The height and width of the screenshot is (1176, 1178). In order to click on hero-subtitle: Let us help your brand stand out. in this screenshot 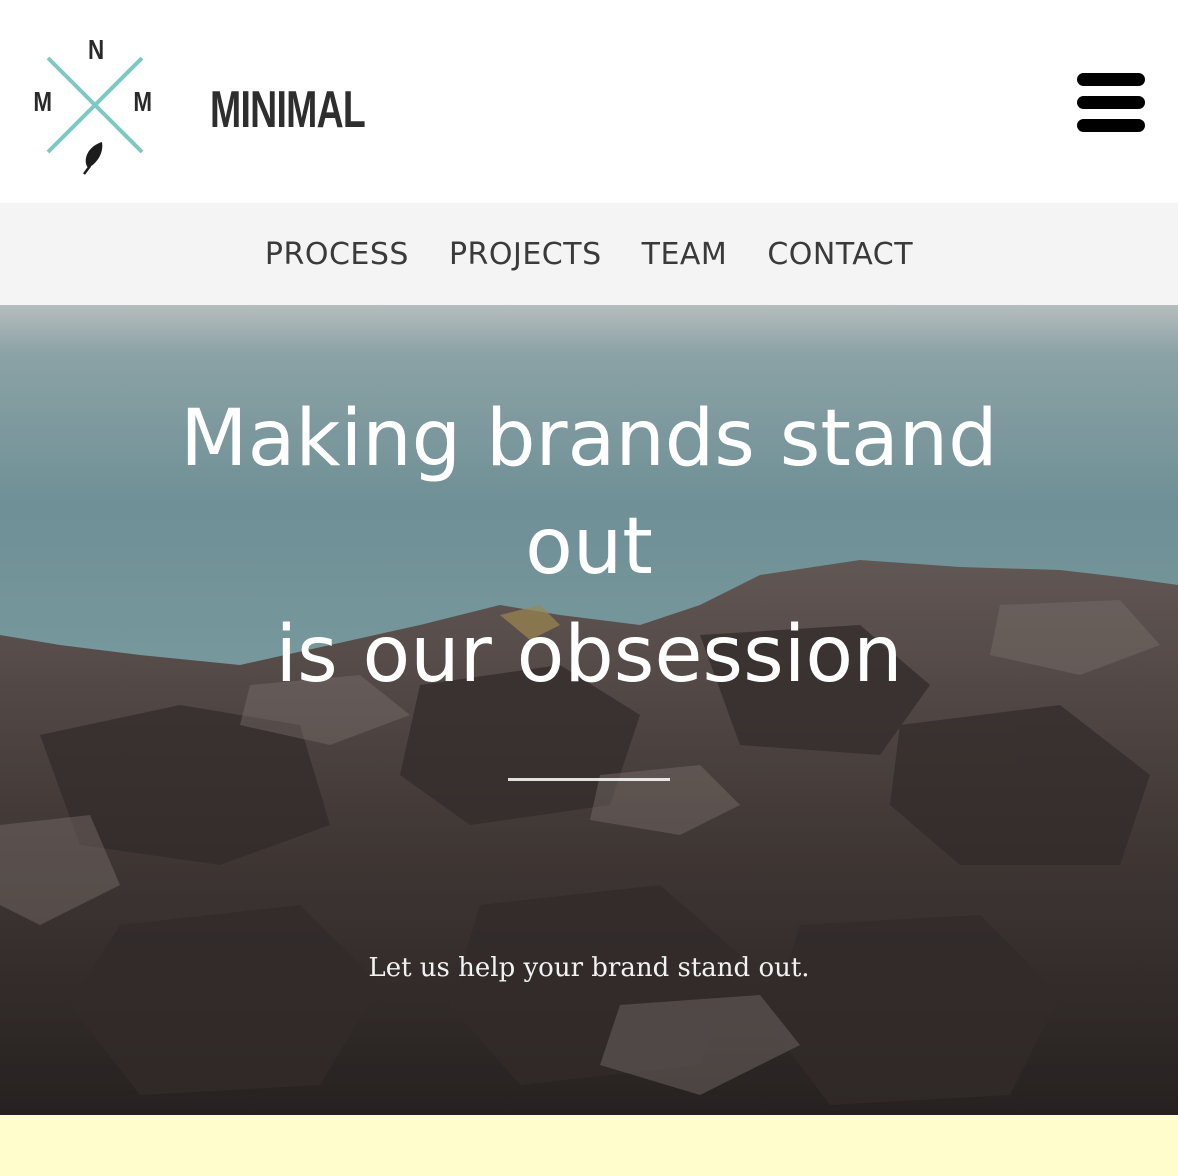, I will do `click(589, 968)`.